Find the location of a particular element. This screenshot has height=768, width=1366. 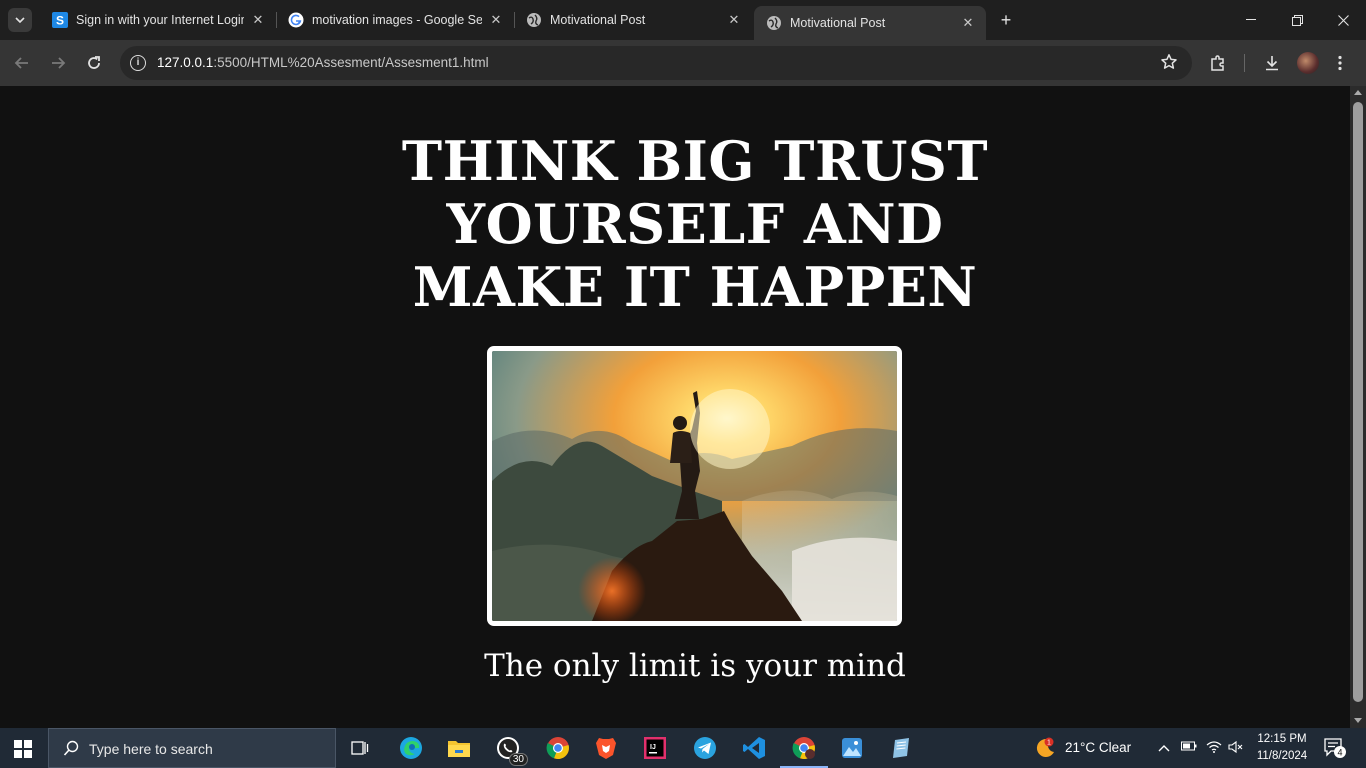

weather-text: 21°C Clear is located at coordinates (1098, 747).